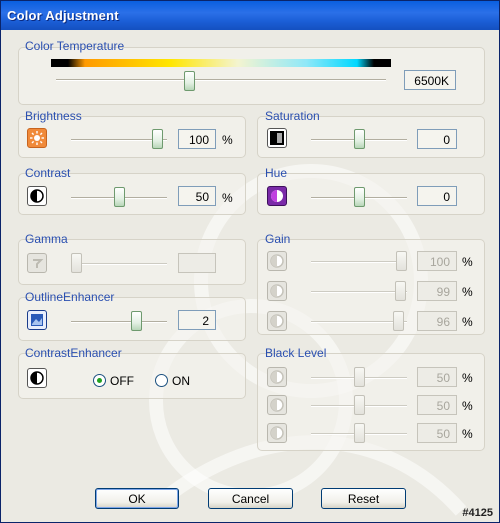 This screenshot has height=523, width=500. What do you see at coordinates (430, 80) in the screenshot?
I see `color-temperature-value: 6500K` at bounding box center [430, 80].